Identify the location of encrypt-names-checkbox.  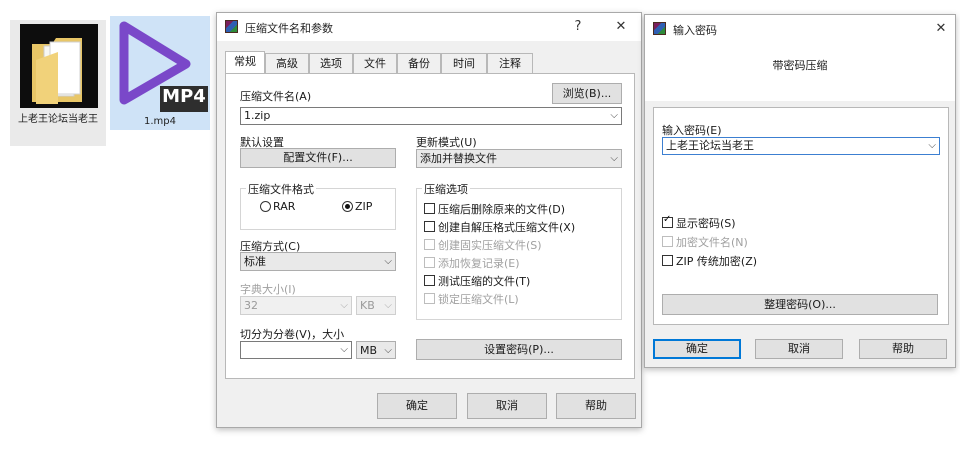
(667, 241).